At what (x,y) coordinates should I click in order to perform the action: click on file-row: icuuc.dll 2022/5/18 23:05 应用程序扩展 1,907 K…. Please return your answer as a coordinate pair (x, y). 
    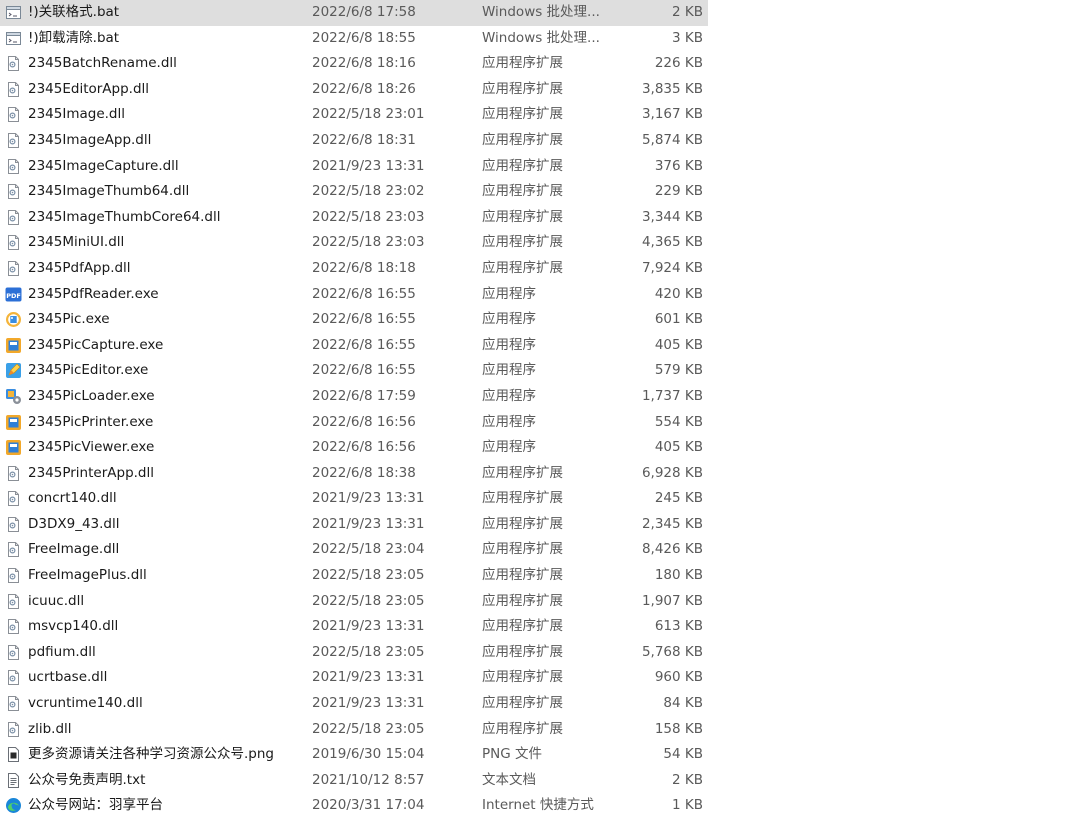
    Looking at the image, I should click on (354, 602).